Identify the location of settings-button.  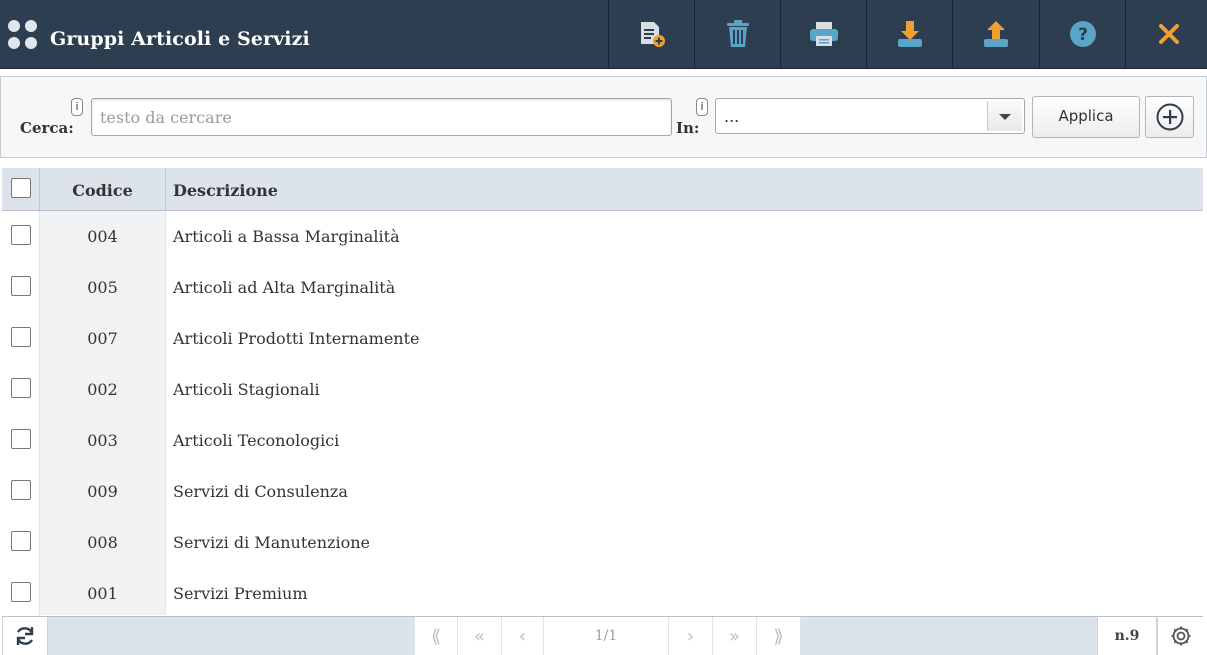
(1180, 636).